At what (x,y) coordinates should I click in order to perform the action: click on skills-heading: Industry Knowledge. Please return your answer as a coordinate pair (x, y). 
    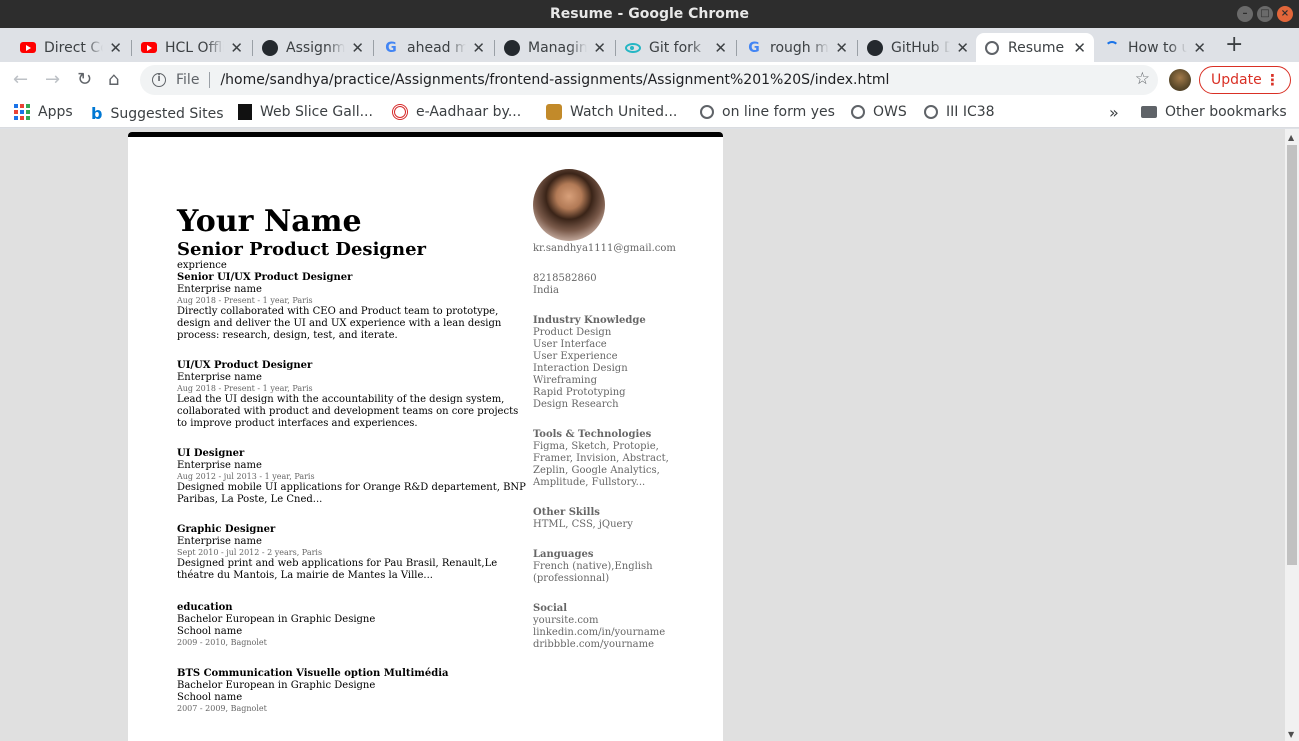
    Looking at the image, I should click on (589, 320).